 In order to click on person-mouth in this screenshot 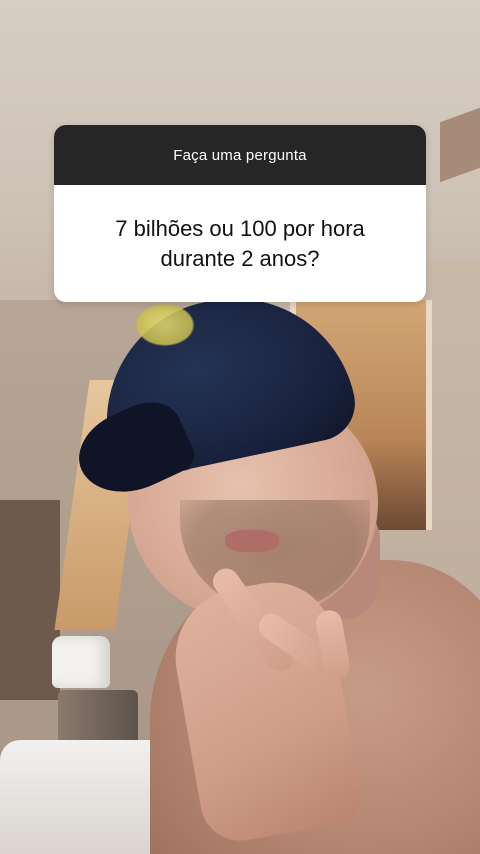, I will do `click(252, 541)`.